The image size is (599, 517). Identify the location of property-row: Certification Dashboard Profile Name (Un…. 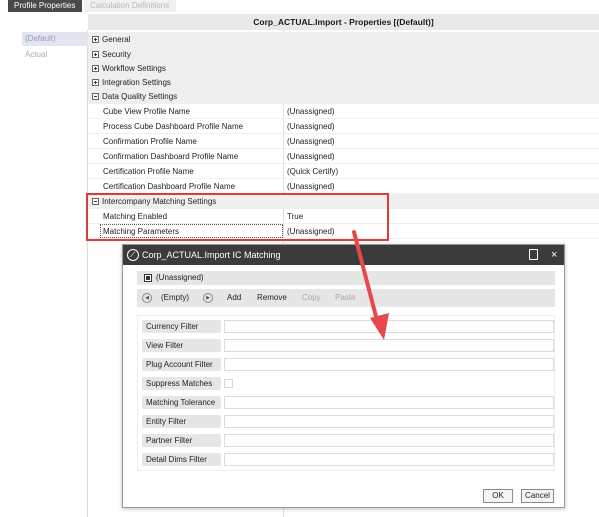
(343, 186).